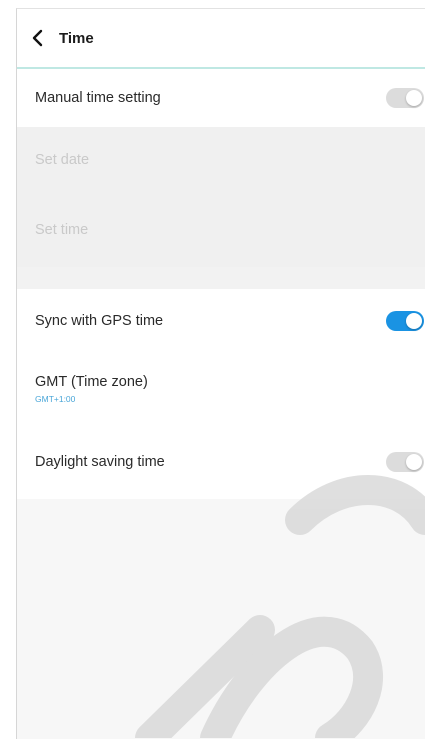 This screenshot has width=425, height=739. Describe the element at coordinates (98, 98) in the screenshot. I see `manual-time-setting-label: Manual time setting` at that location.